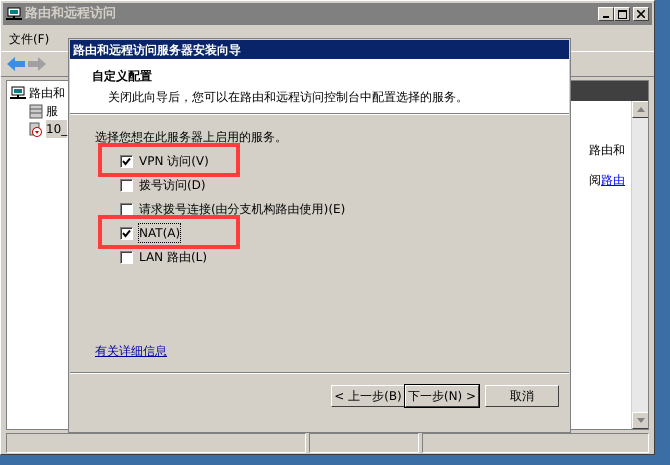 This screenshot has height=465, width=670. What do you see at coordinates (522, 396) in the screenshot?
I see `wizard-button: 取消` at bounding box center [522, 396].